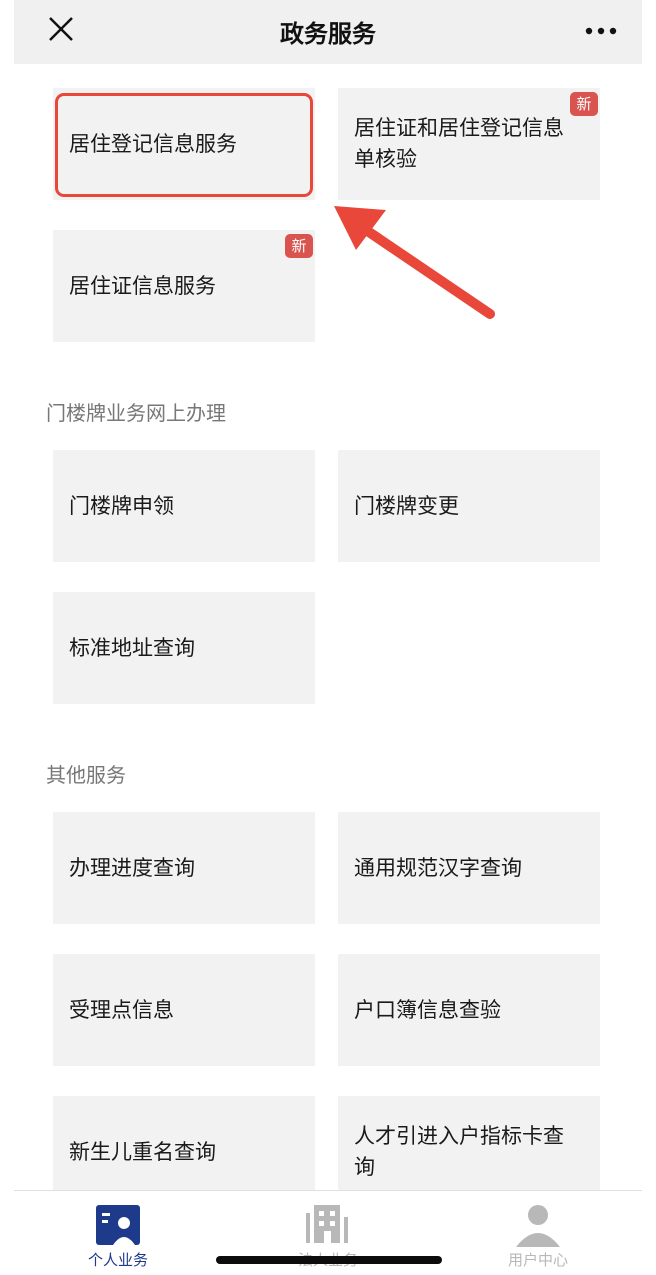 The height and width of the screenshot is (1275, 656). I want to click on residence-permit-info-tile: 居住证信息服务 新, so click(184, 286).